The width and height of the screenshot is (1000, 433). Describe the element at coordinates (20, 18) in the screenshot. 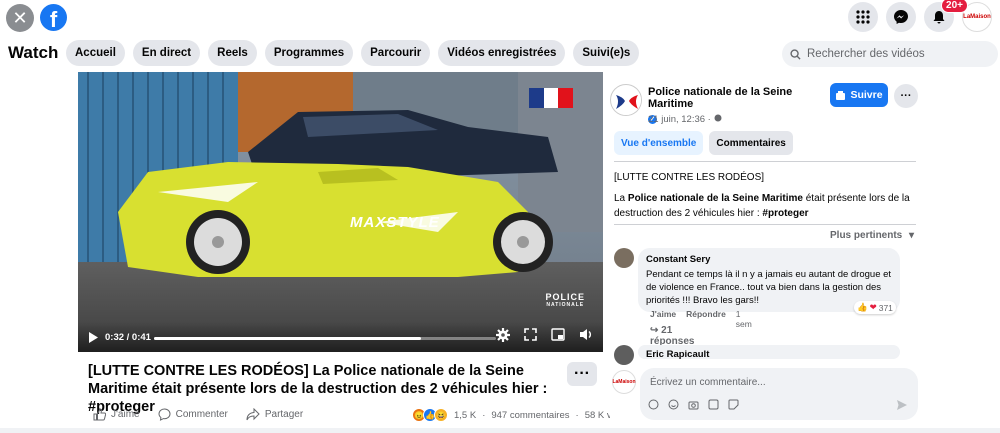

I see `close-icon: ✕` at that location.